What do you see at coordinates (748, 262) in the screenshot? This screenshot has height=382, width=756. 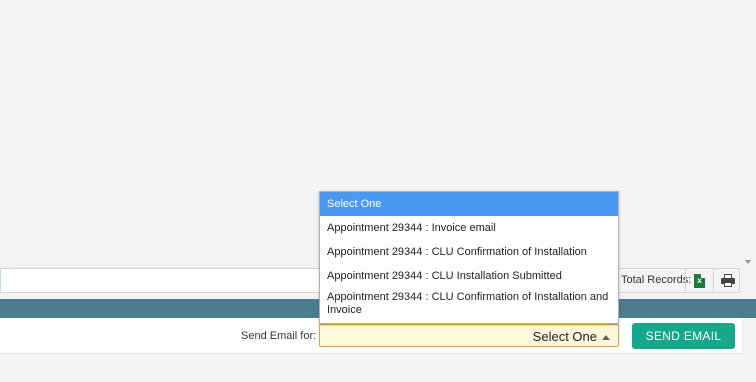 I see `scroll-down-arrow-icon` at bounding box center [748, 262].